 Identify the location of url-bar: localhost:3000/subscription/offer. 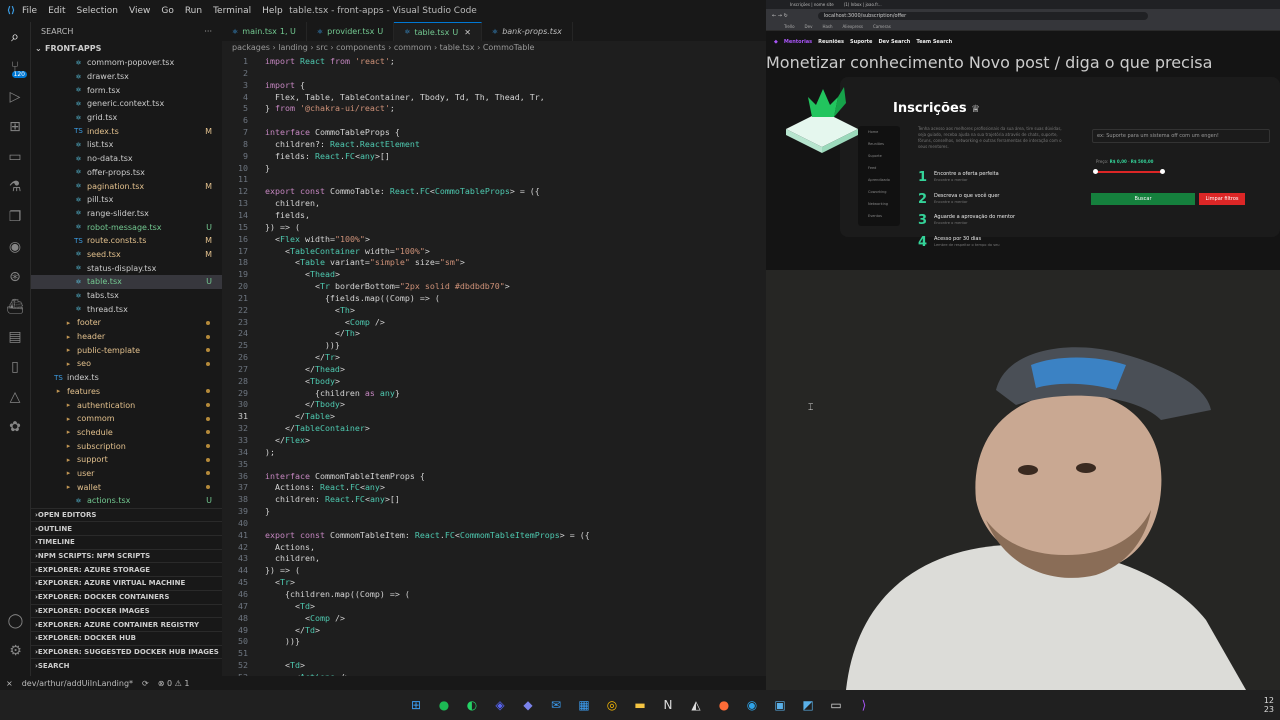
(982, 15).